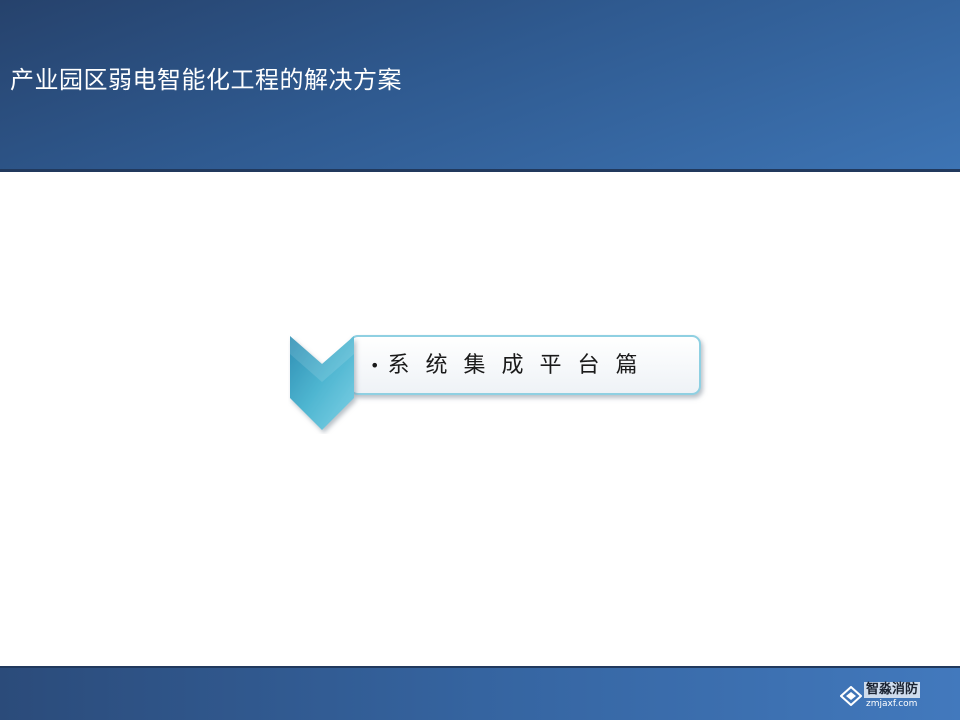 Image resolution: width=960 pixels, height=720 pixels. Describe the element at coordinates (520, 365) in the screenshot. I see `section-label: 系统集成平台篇` at that location.